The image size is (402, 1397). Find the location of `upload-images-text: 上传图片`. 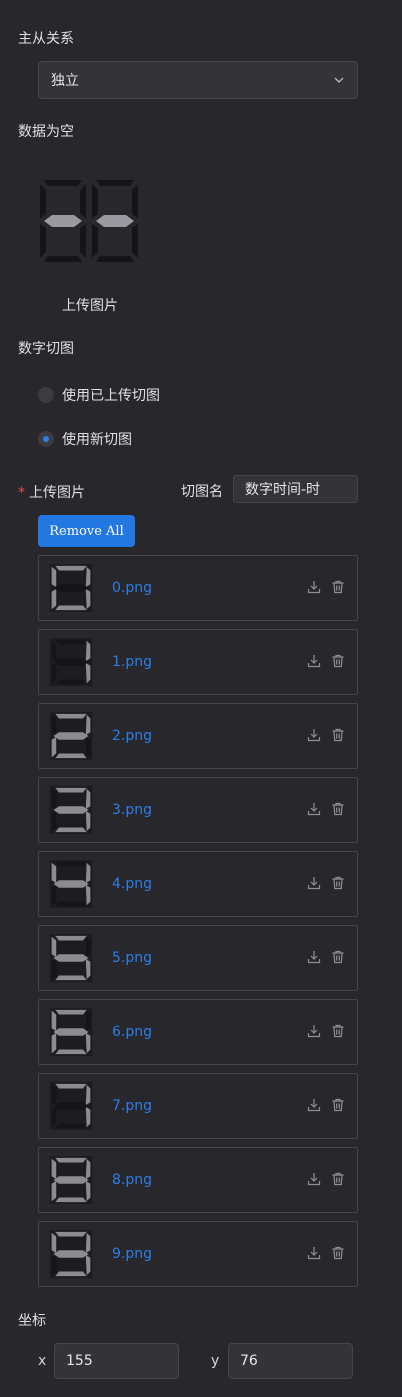

upload-images-text: 上传图片 is located at coordinates (57, 493).